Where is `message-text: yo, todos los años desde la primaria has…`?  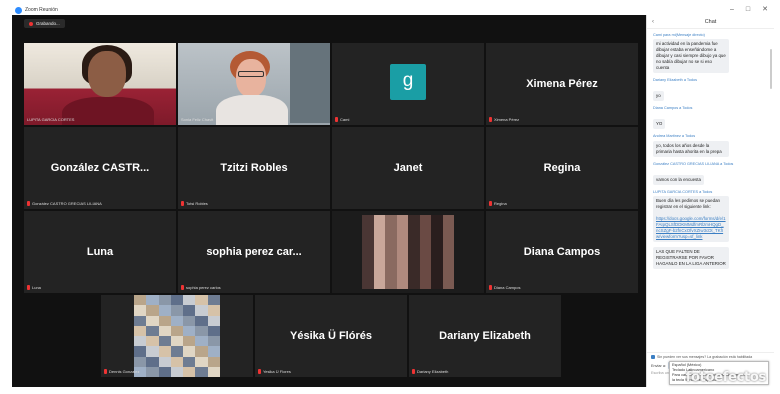 message-text: yo, todos los años desde la primaria has… is located at coordinates (691, 149).